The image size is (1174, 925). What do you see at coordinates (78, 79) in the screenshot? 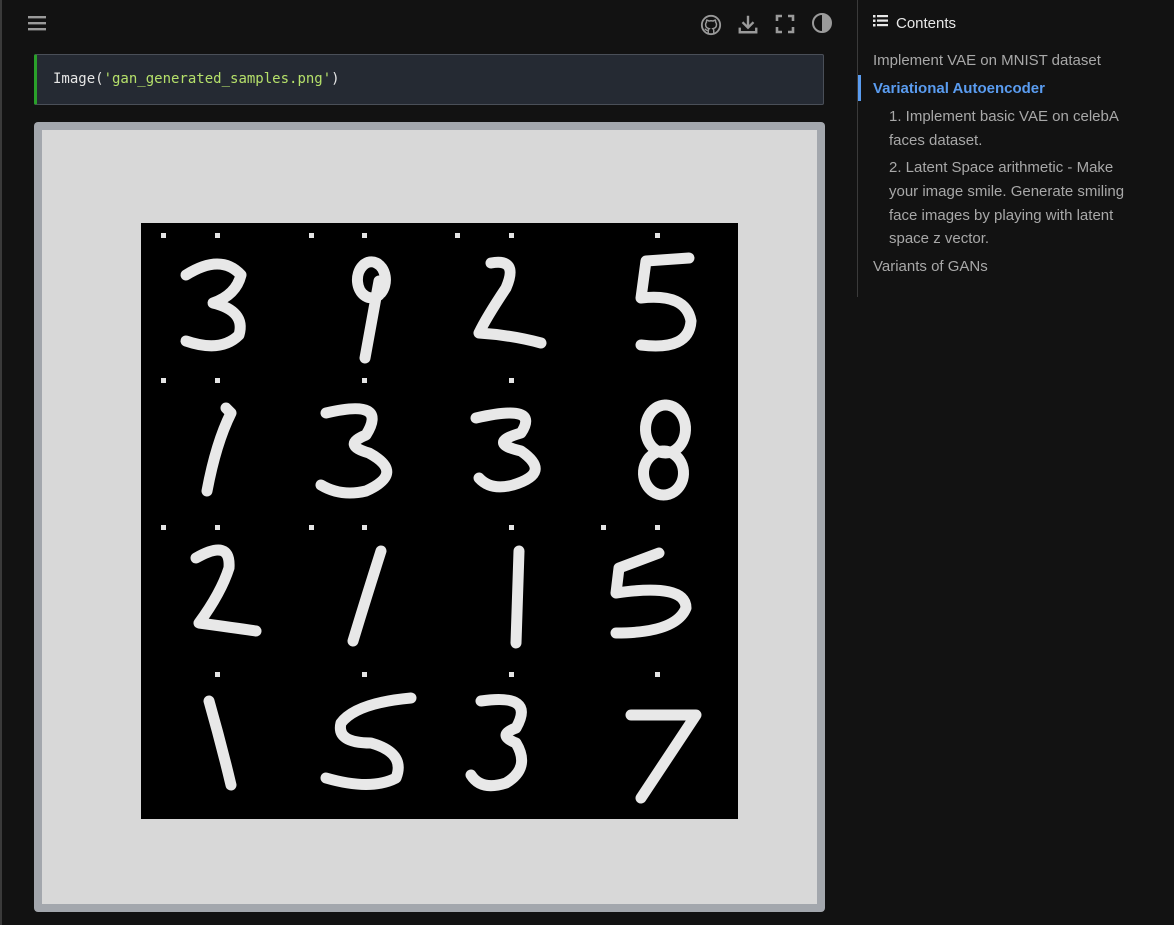
I see `code-function: Image(` at bounding box center [78, 79].